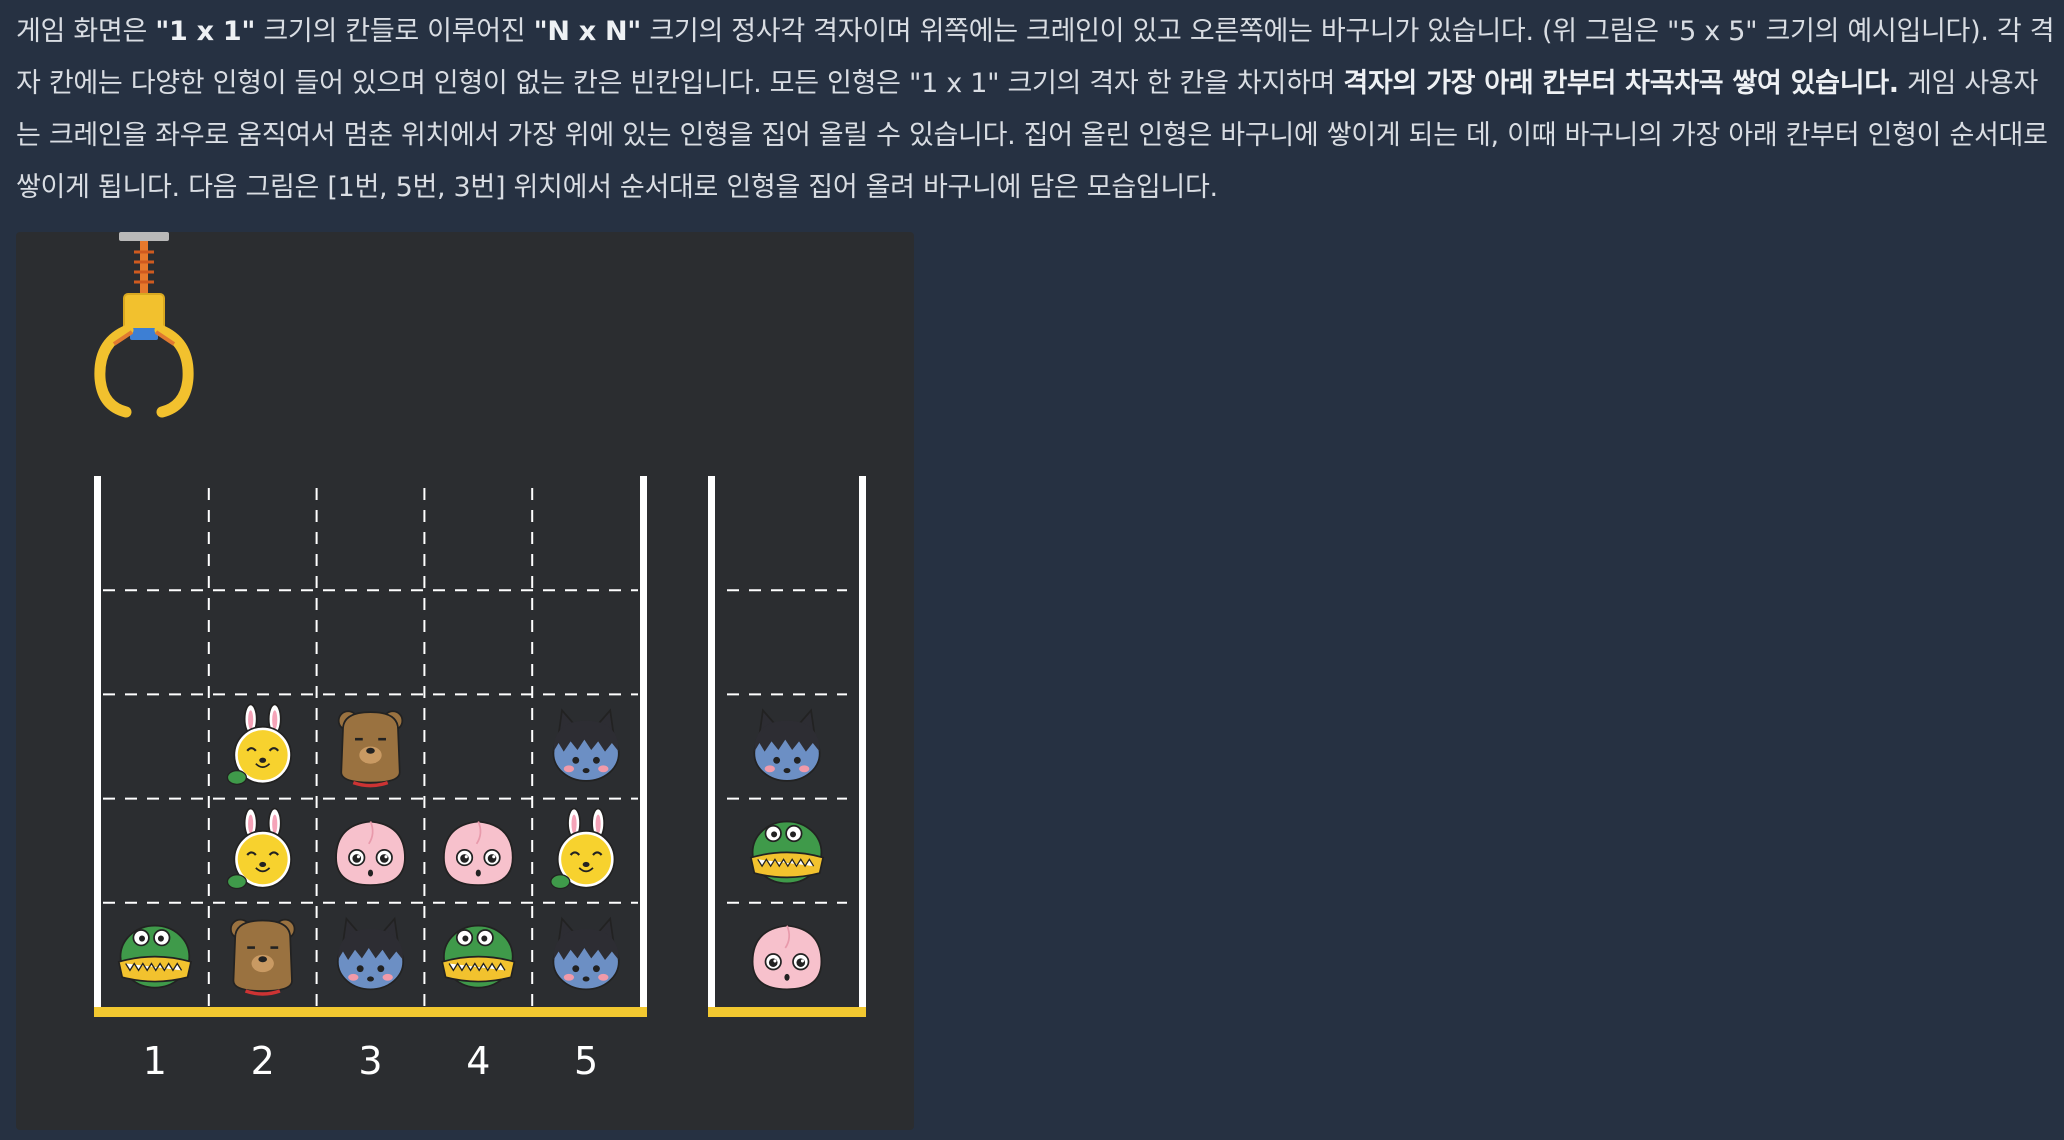  Describe the element at coordinates (155, 1061) in the screenshot. I see `column-label: 1` at that location.